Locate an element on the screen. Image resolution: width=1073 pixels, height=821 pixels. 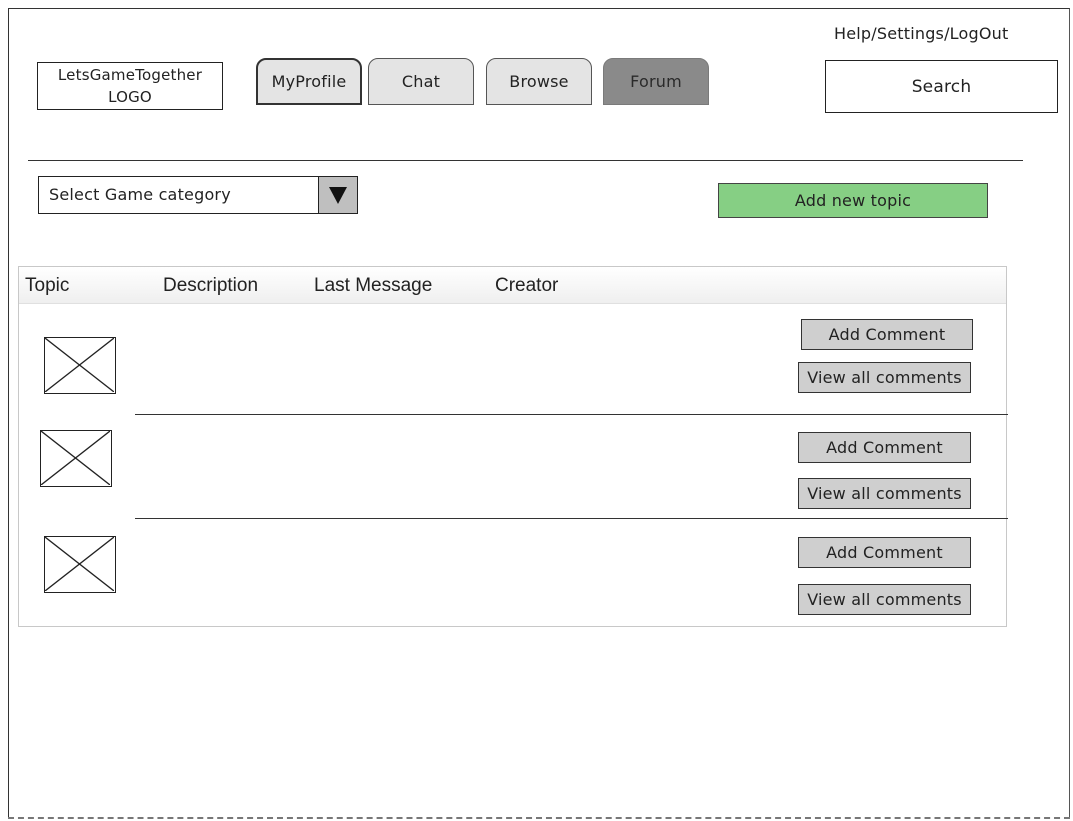
column-header-creator: Creator is located at coordinates (526, 286).